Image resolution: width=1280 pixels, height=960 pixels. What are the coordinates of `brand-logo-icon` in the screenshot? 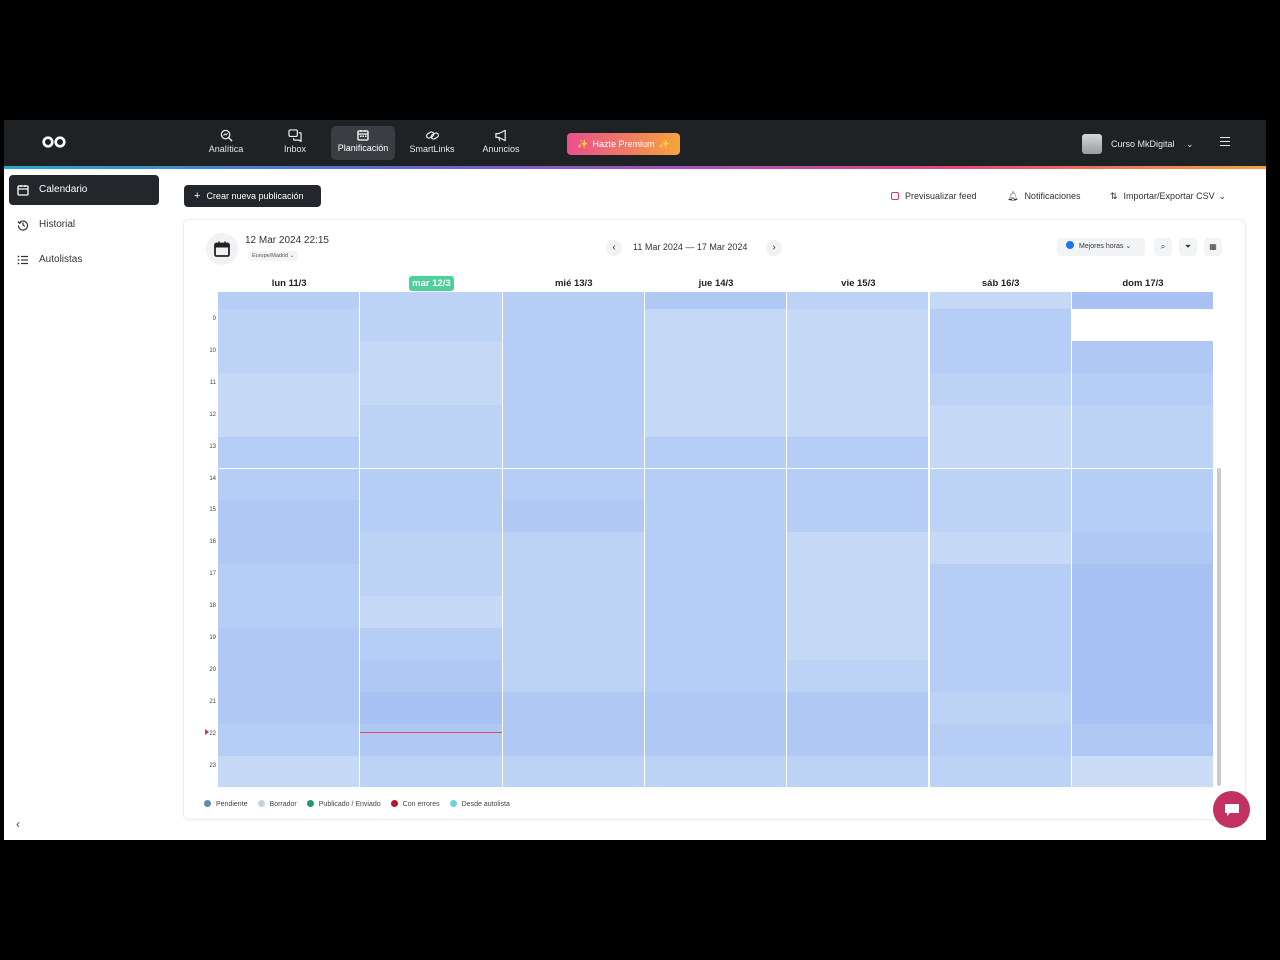 It's located at (54, 142).